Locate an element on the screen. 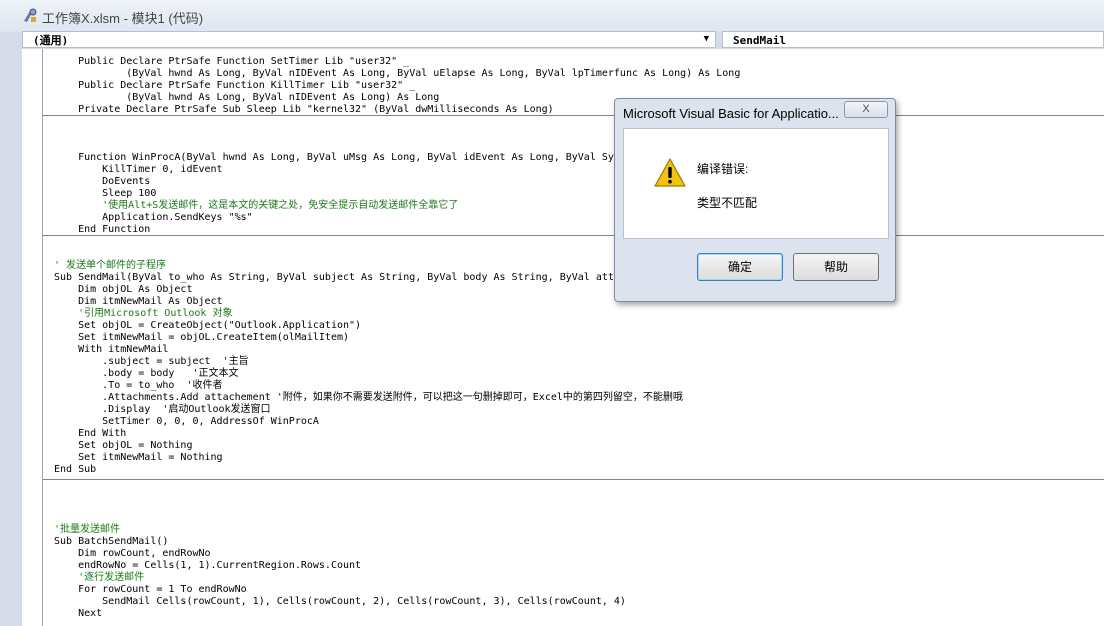 This screenshot has width=1104, height=626. code-line: .subject = subject '主旨 is located at coordinates (151, 362).